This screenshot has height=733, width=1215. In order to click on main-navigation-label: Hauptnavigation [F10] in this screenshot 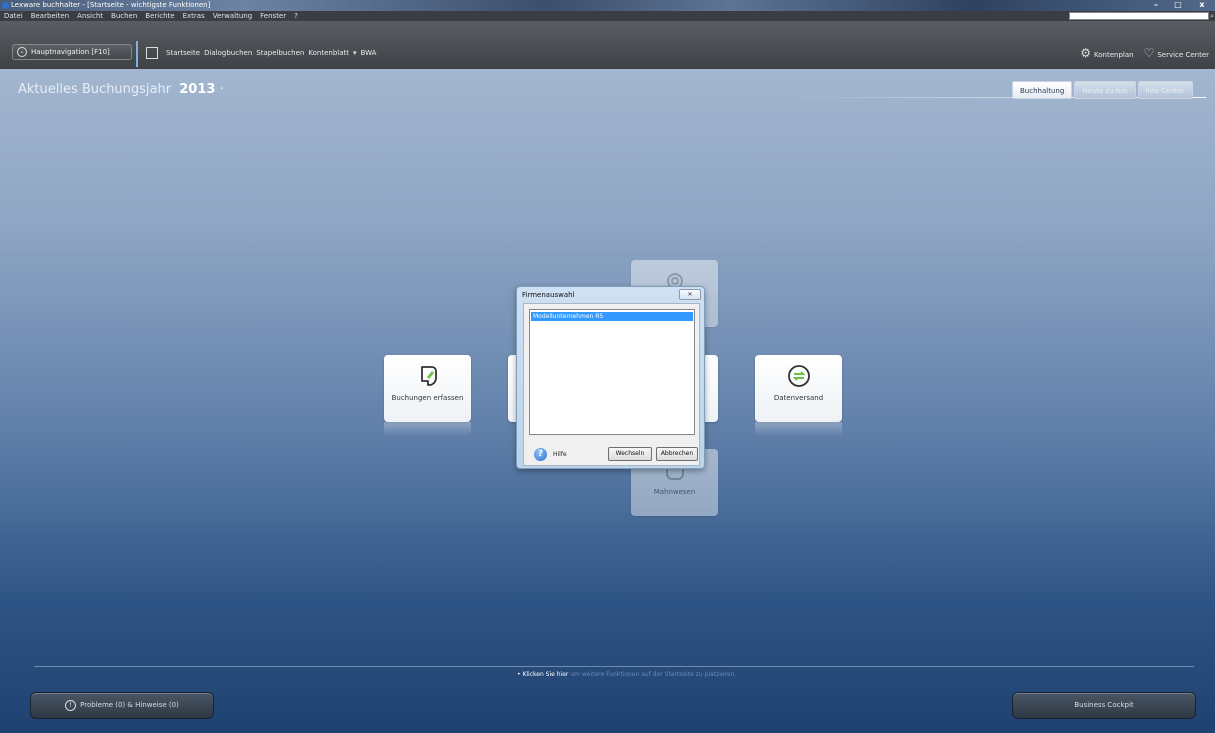, I will do `click(70, 52)`.